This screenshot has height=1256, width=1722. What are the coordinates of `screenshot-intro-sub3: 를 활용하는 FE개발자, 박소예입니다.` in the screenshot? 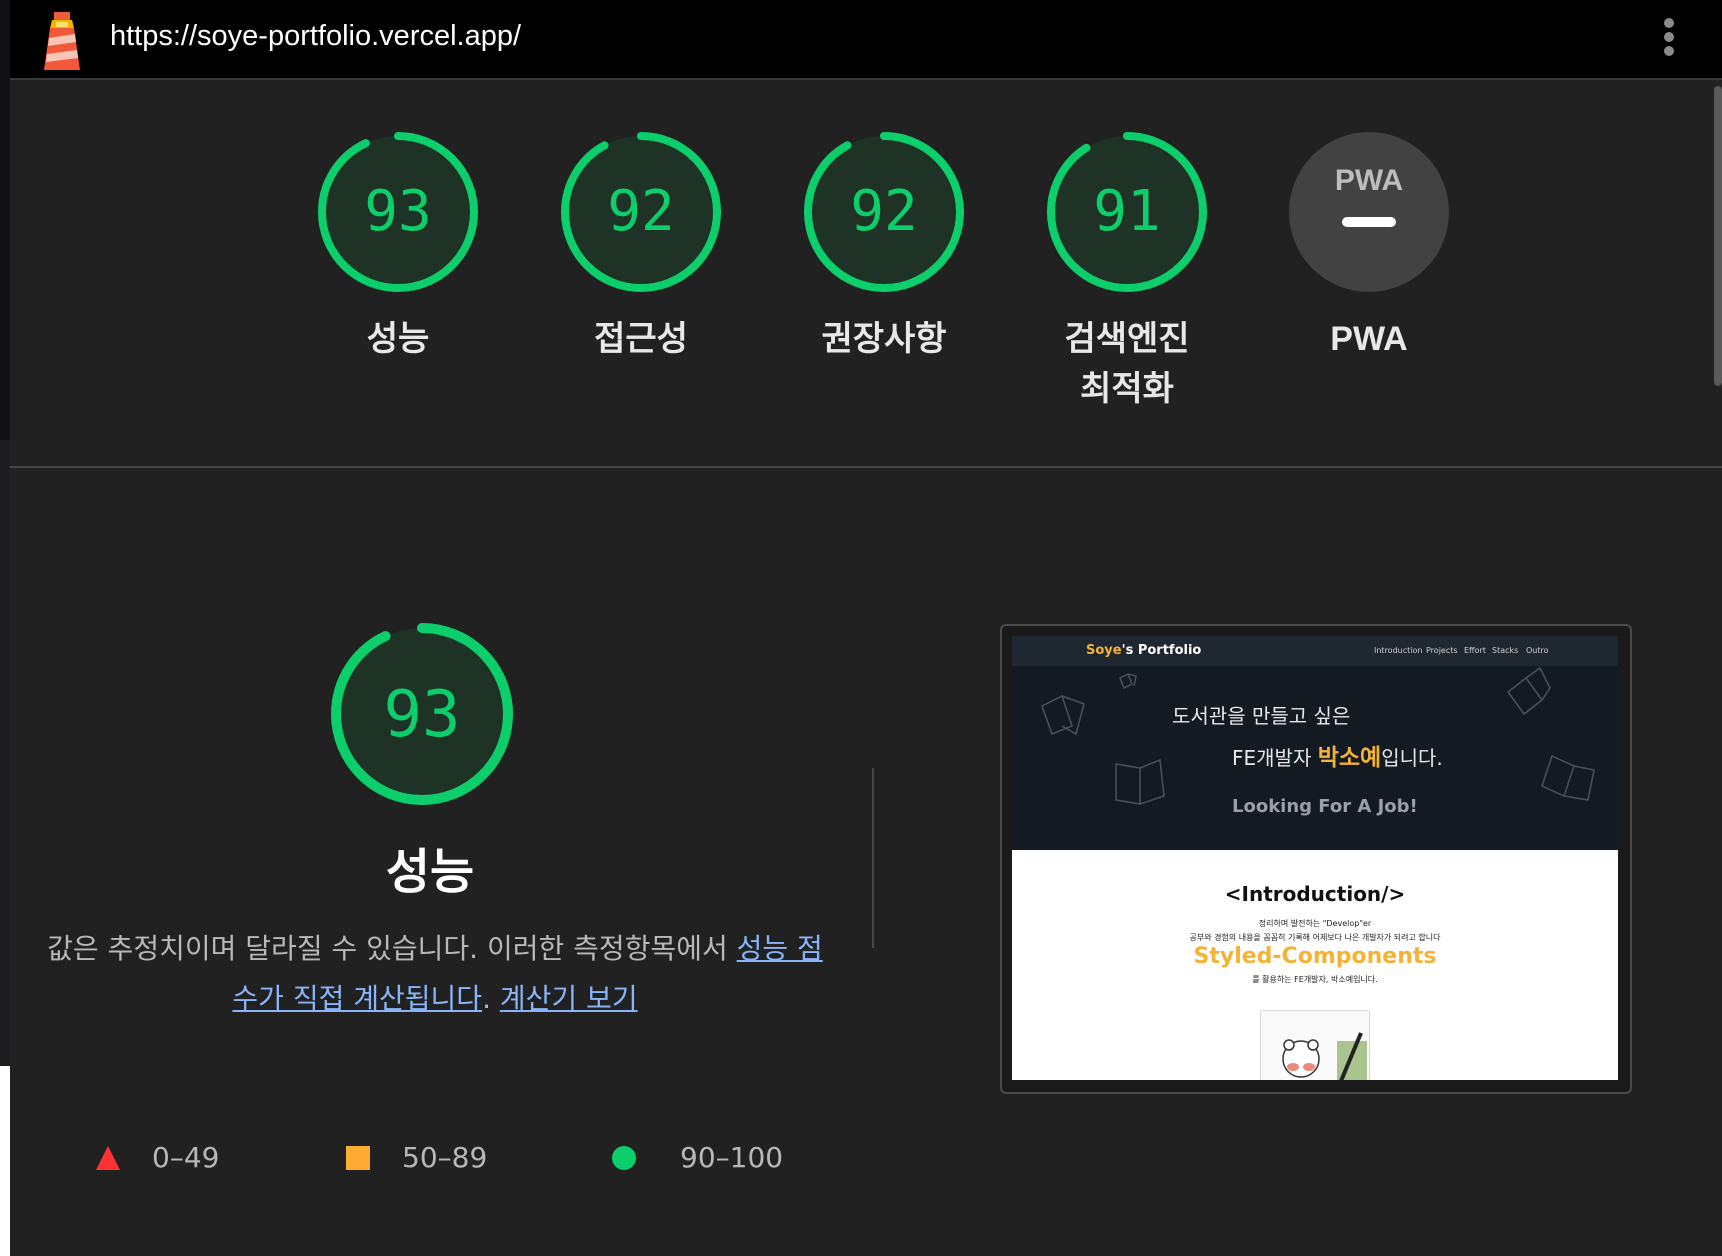 It's located at (1315, 979).